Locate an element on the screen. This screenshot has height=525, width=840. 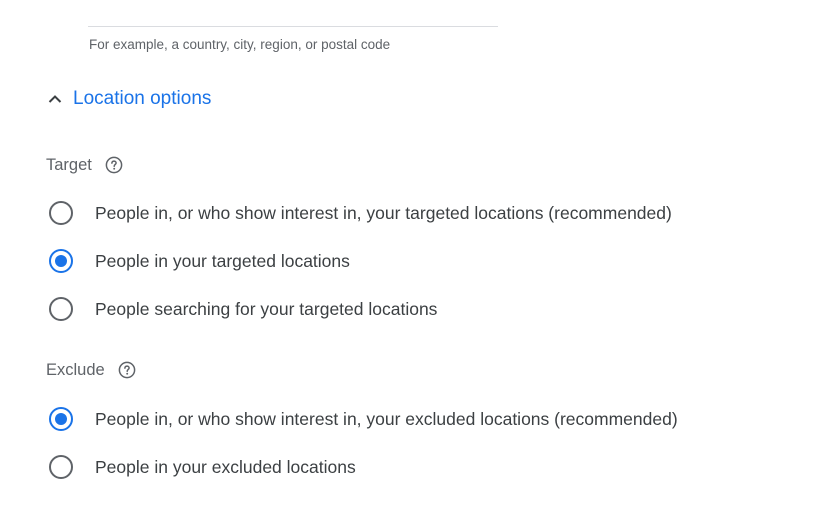
chevron-up-icon is located at coordinates (55, 99).